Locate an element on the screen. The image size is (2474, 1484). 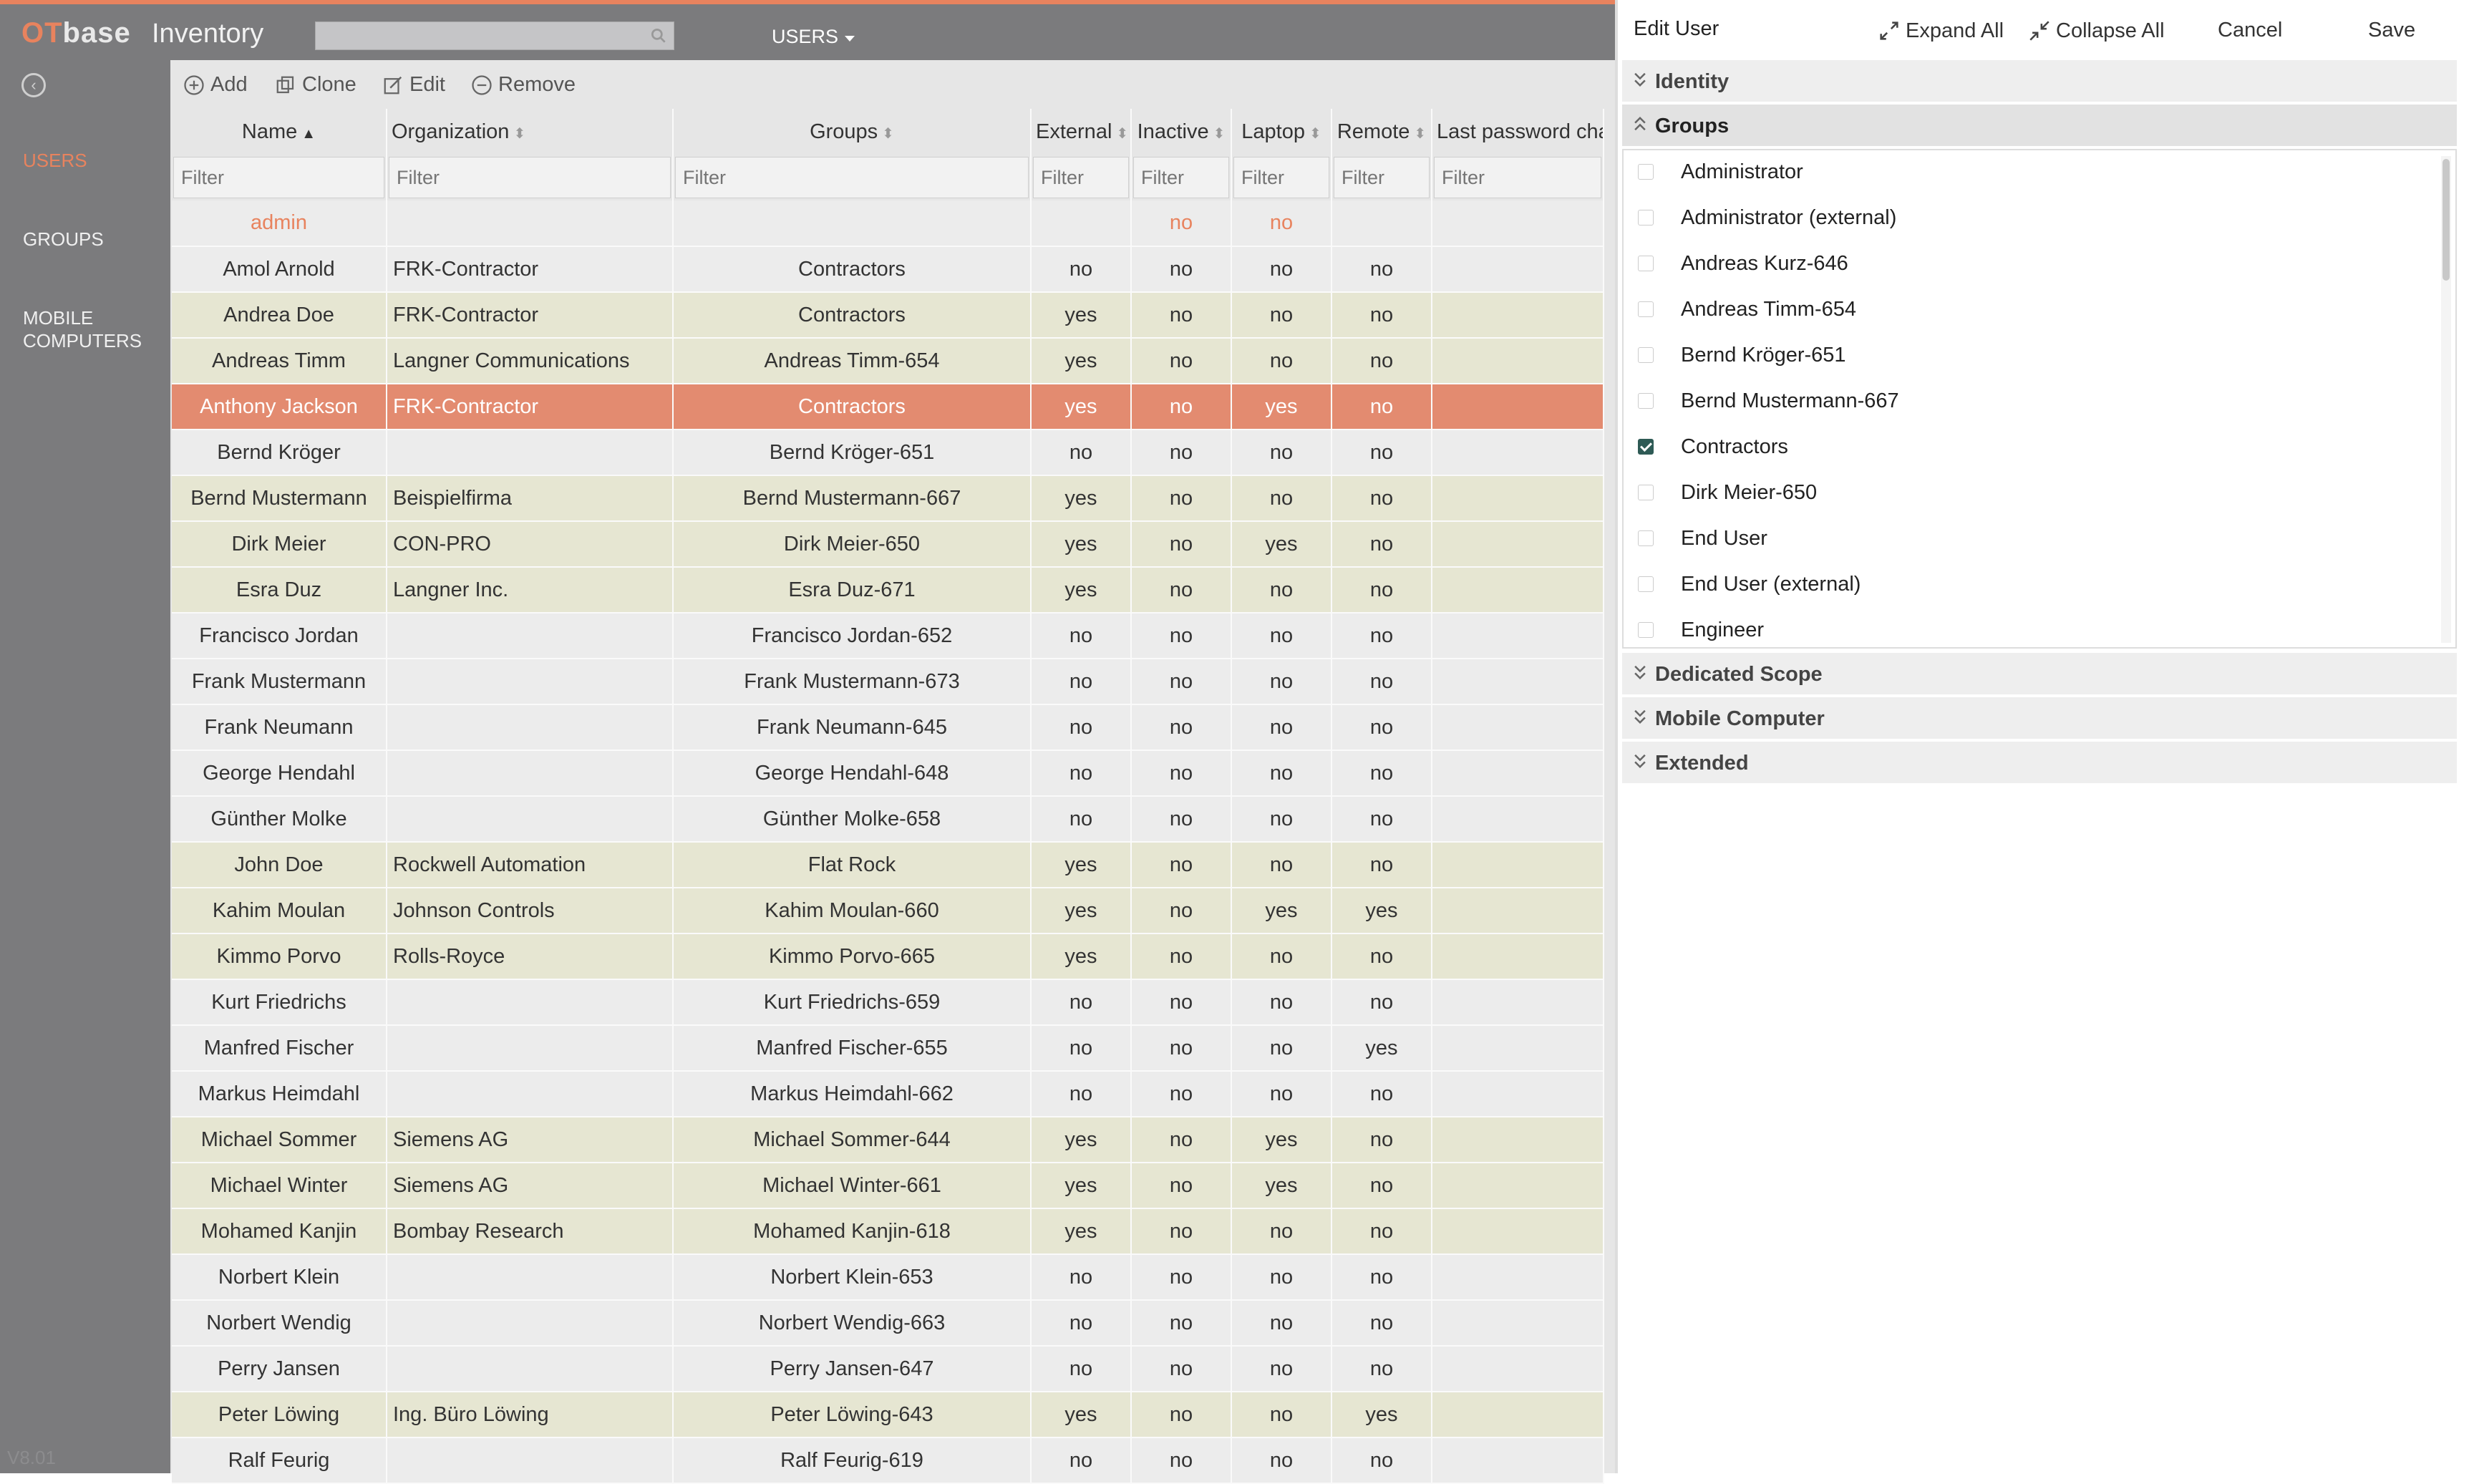
section-dedicated-scope: Dedicated Scope is located at coordinates (2040, 673).